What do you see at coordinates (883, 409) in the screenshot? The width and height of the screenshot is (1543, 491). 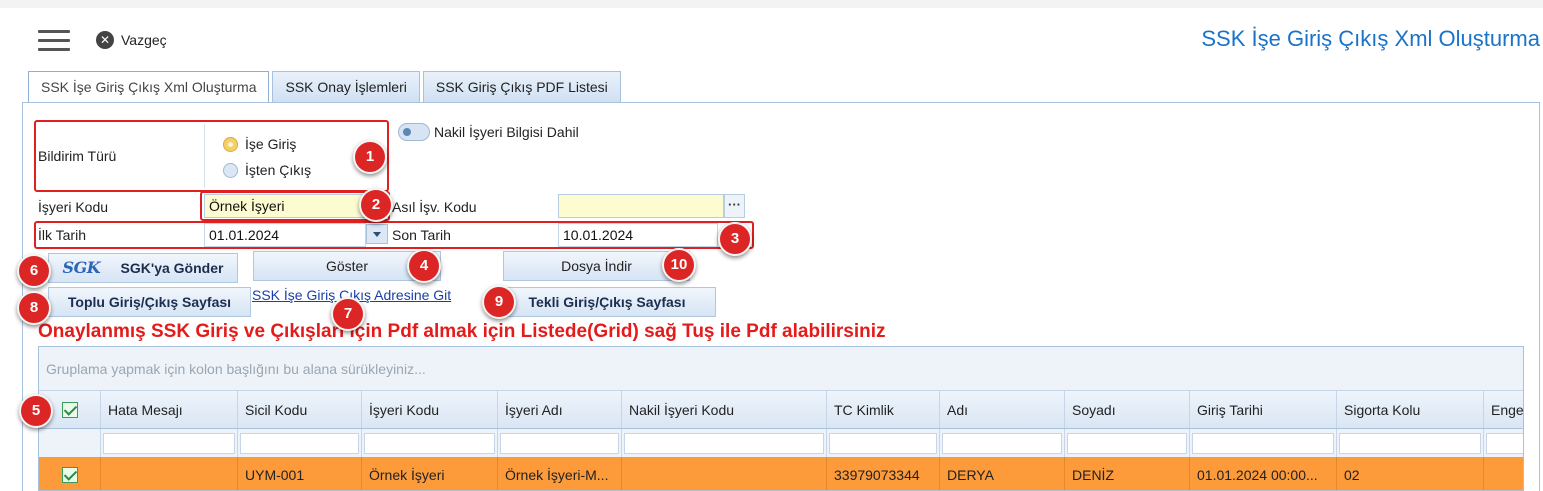 I see `col-header: TC Kimlik` at bounding box center [883, 409].